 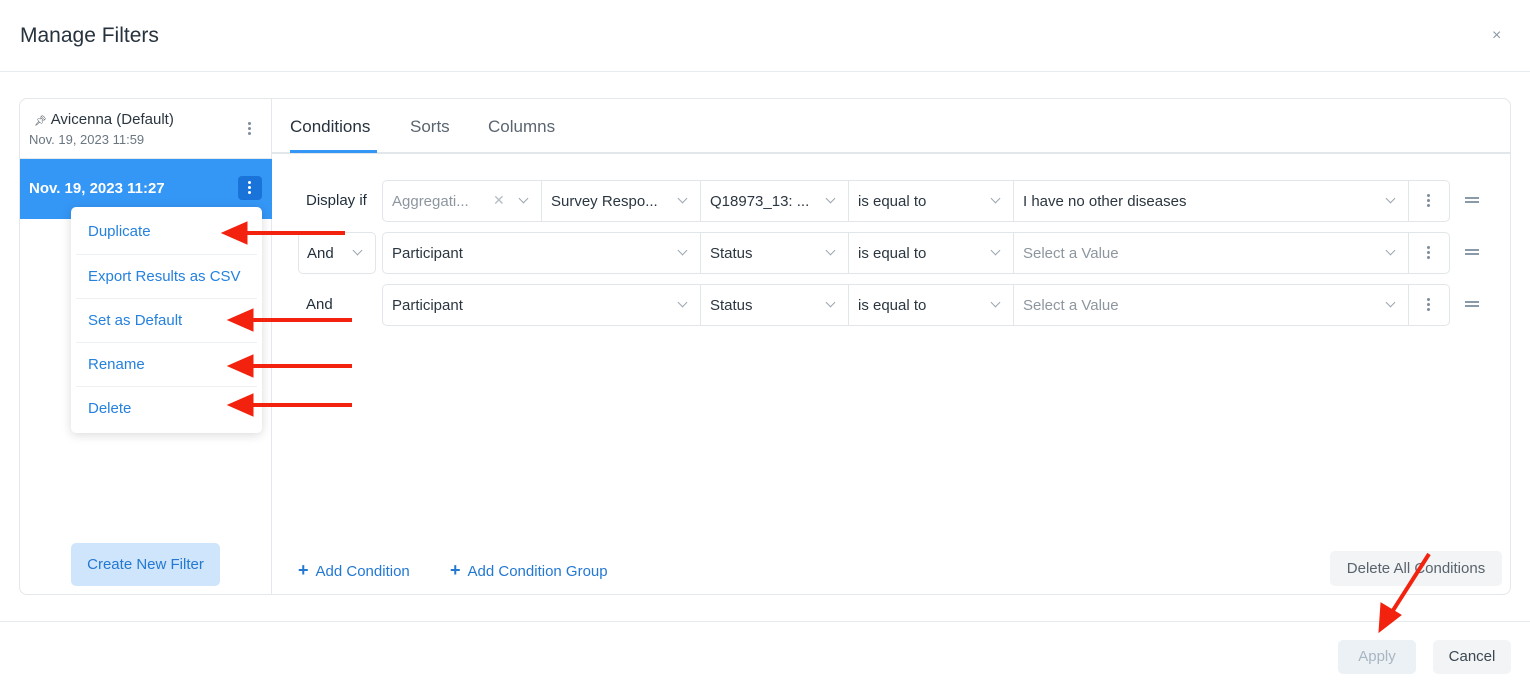 What do you see at coordinates (430, 127) in the screenshot?
I see `tab-sorts: Sorts` at bounding box center [430, 127].